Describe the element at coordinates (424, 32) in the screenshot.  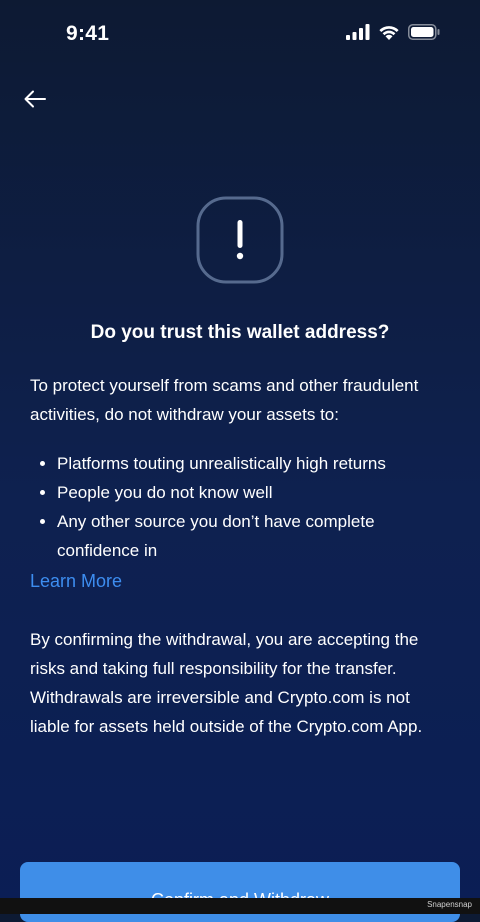
I see `battery-icon` at that location.